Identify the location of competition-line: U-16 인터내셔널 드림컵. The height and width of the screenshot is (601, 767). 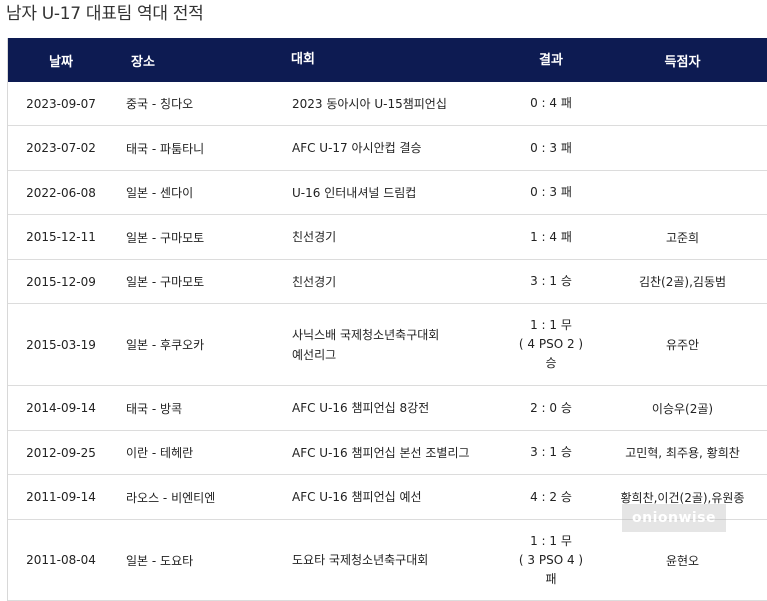
(354, 192).